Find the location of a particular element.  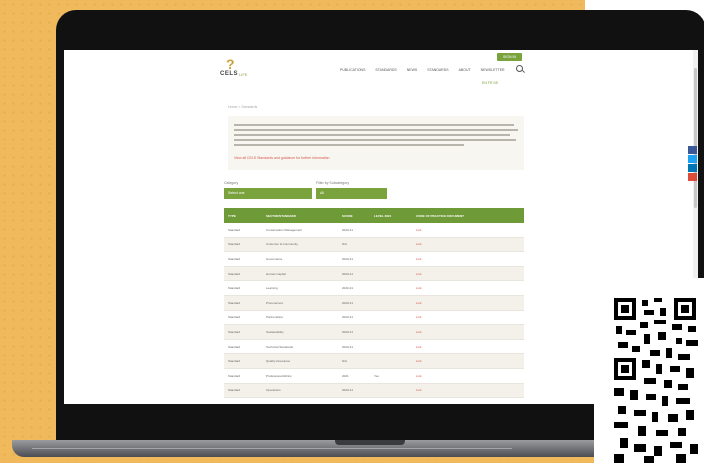

table-cell: 2021 is located at coordinates (354, 376).